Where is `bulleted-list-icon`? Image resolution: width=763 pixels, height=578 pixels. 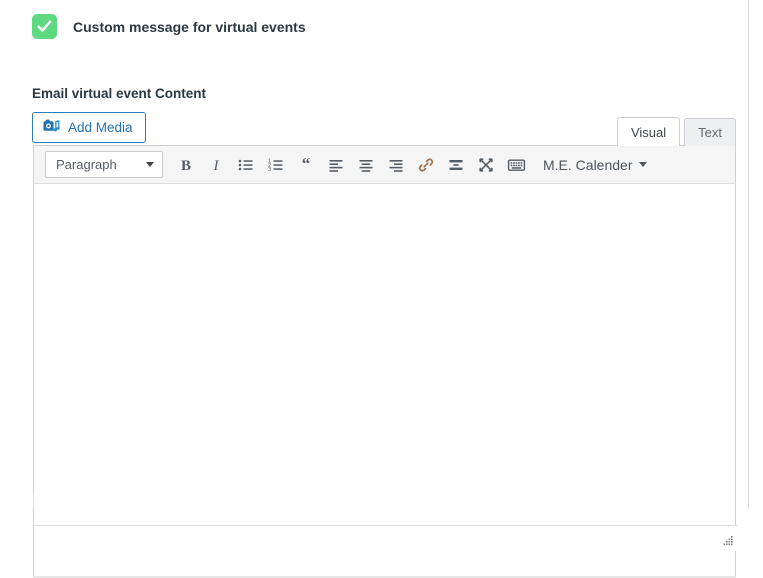 bulleted-list-icon is located at coordinates (245, 164).